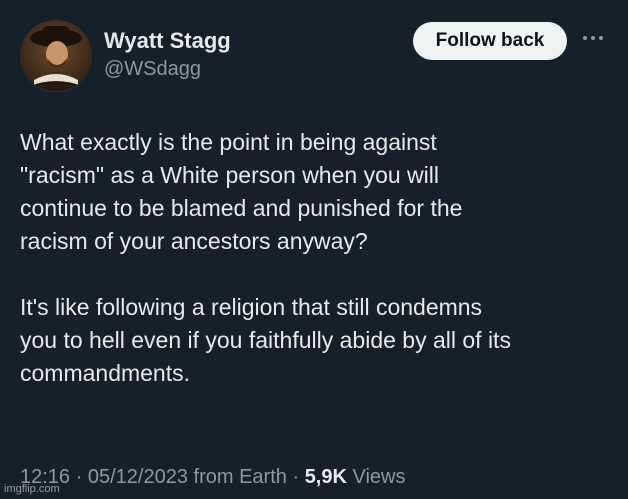 The height and width of the screenshot is (499, 628). What do you see at coordinates (152, 69) in the screenshot?
I see `author-handle: @WSdagg` at bounding box center [152, 69].